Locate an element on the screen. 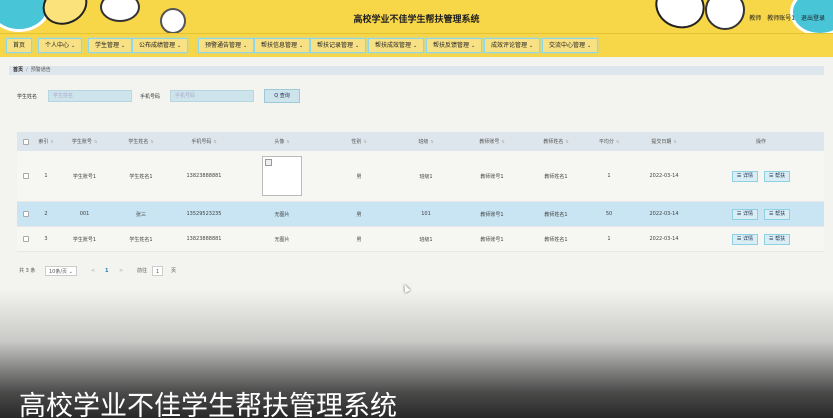  user-role: 教师 is located at coordinates (755, 18).